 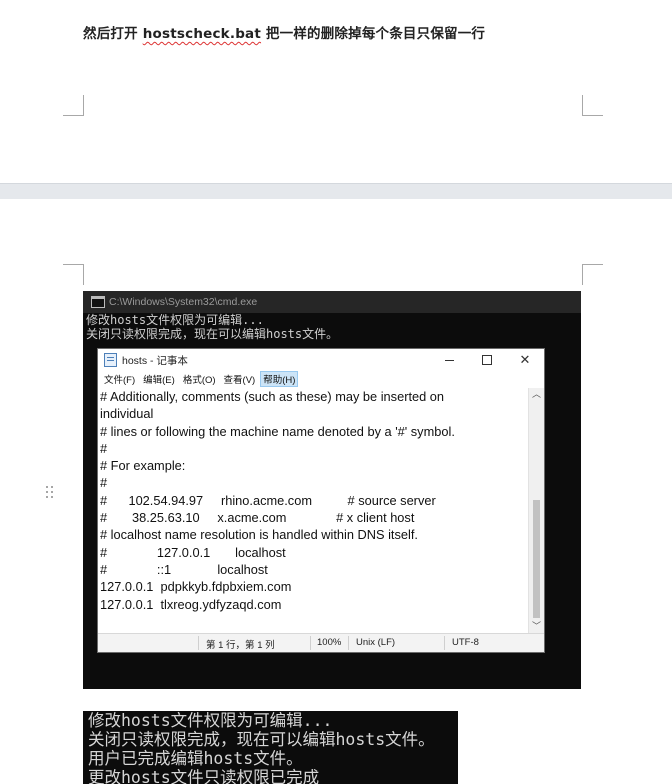 I want to click on vertical-scrollbar: ︿ ﹀, so click(x=536, y=511).